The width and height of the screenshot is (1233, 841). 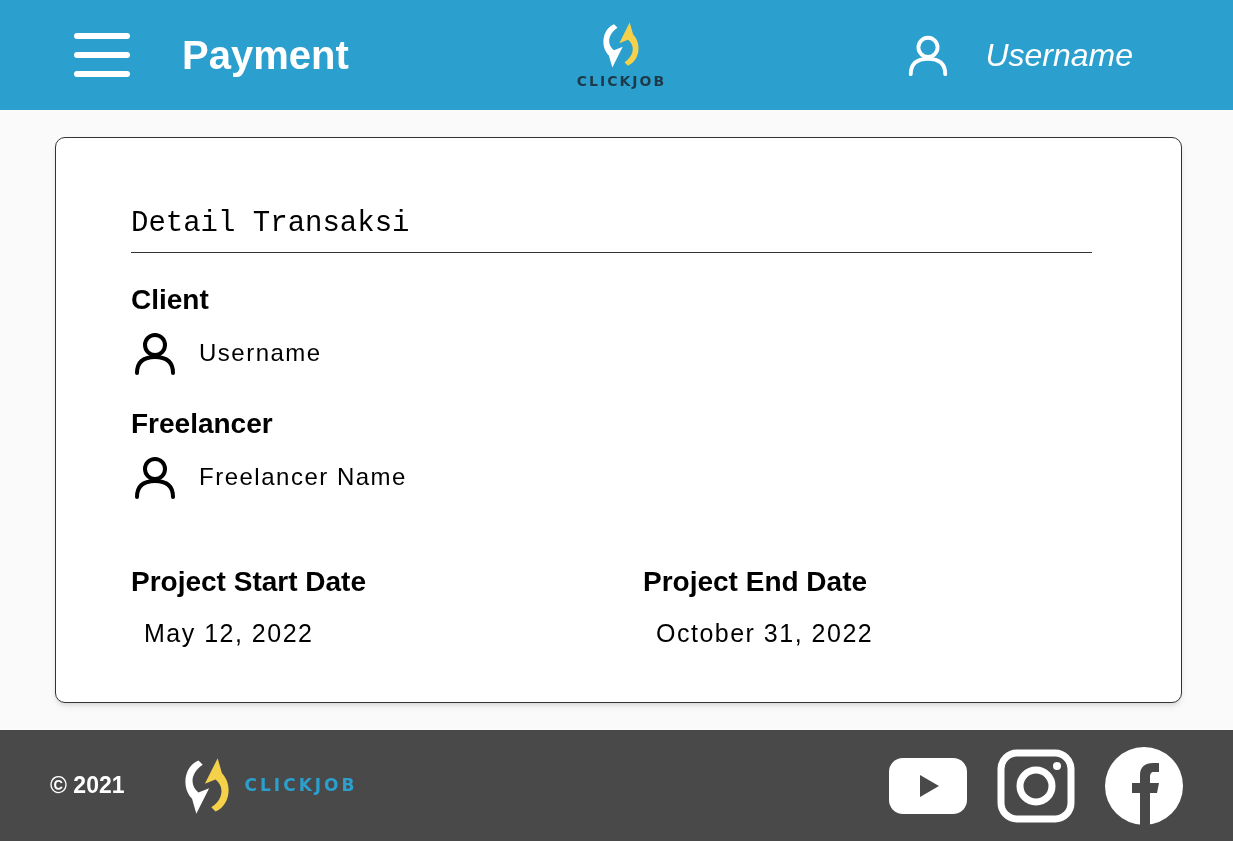 I want to click on date-value: May 12, 2022, so click(x=229, y=633).